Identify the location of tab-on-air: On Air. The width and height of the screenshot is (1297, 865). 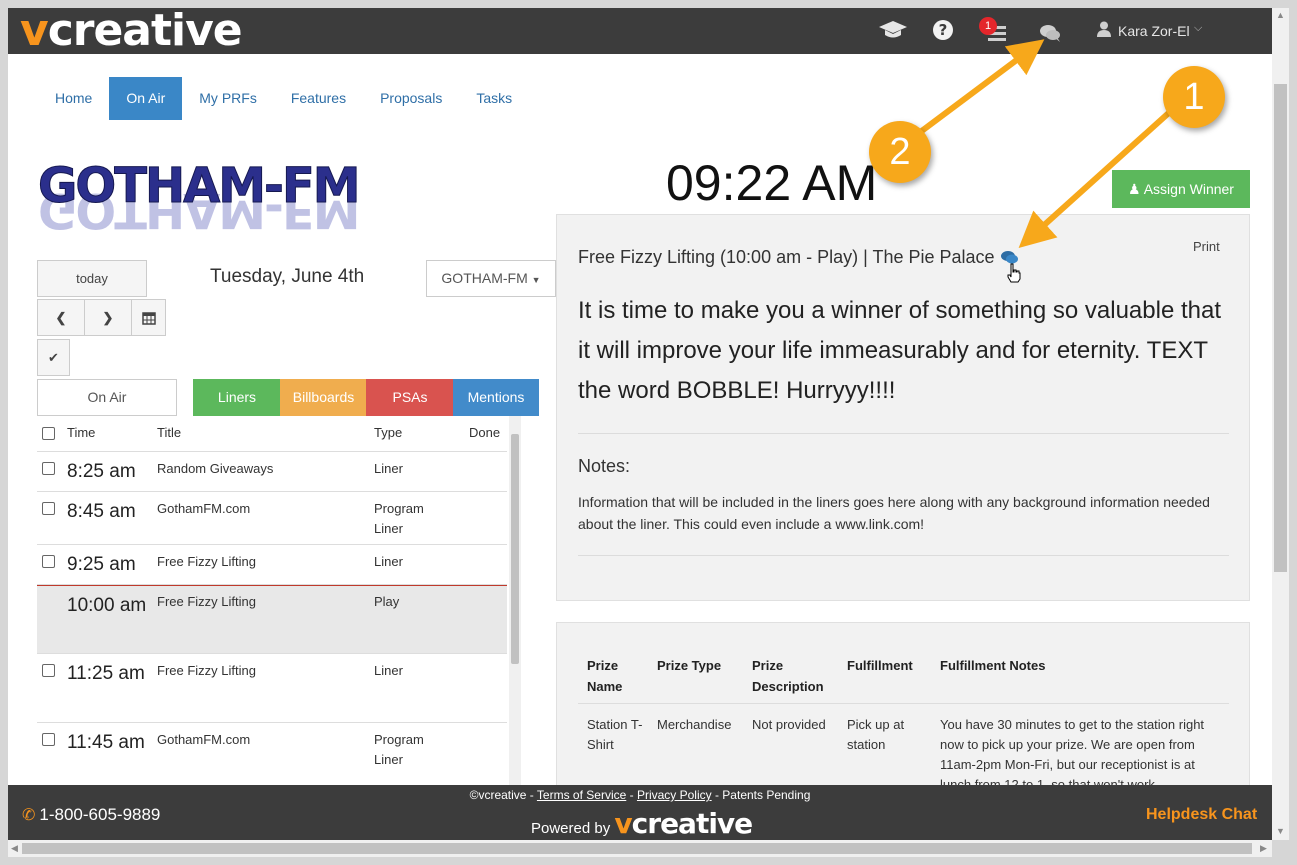
(107, 397).